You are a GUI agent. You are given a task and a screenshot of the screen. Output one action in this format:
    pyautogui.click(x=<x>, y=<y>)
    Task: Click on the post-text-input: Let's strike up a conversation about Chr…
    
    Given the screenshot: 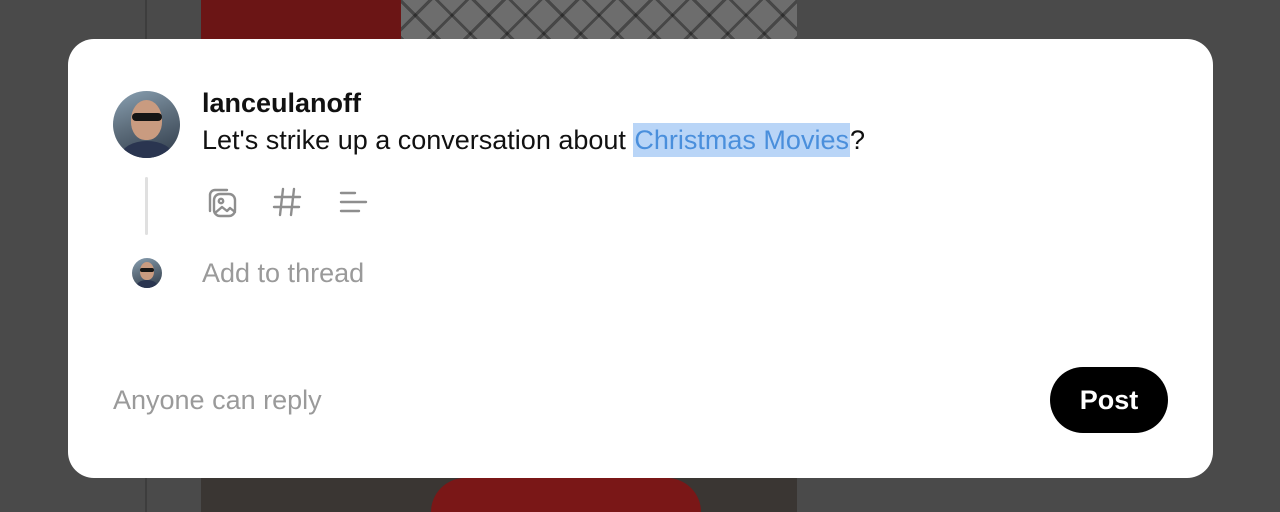 What is the action you would take?
    pyautogui.click(x=533, y=140)
    